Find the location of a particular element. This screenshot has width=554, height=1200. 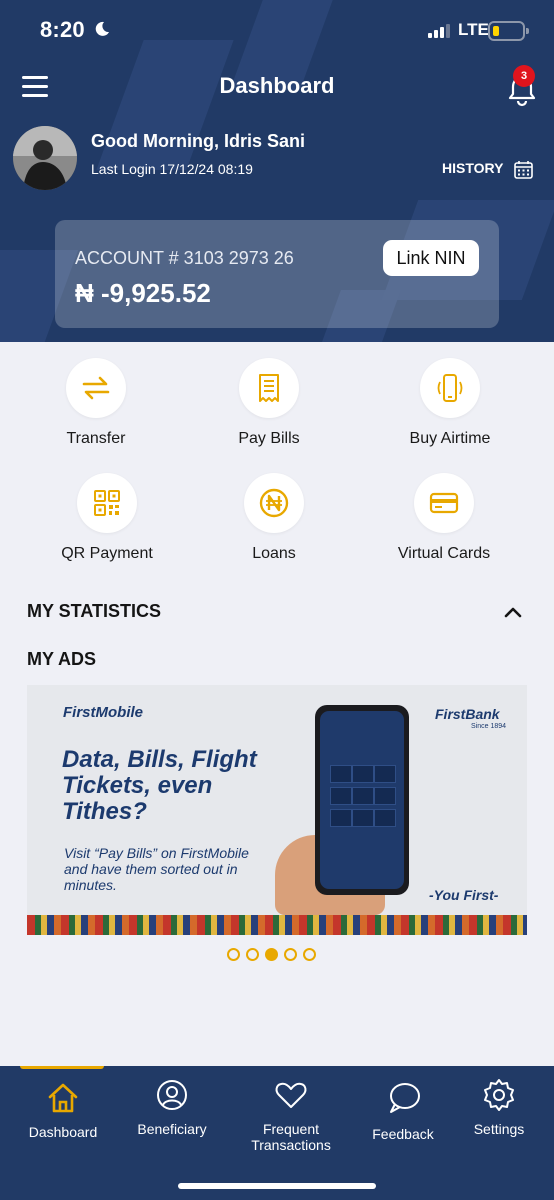

action-pay-bills: Pay Bills is located at coordinates (269, 403).